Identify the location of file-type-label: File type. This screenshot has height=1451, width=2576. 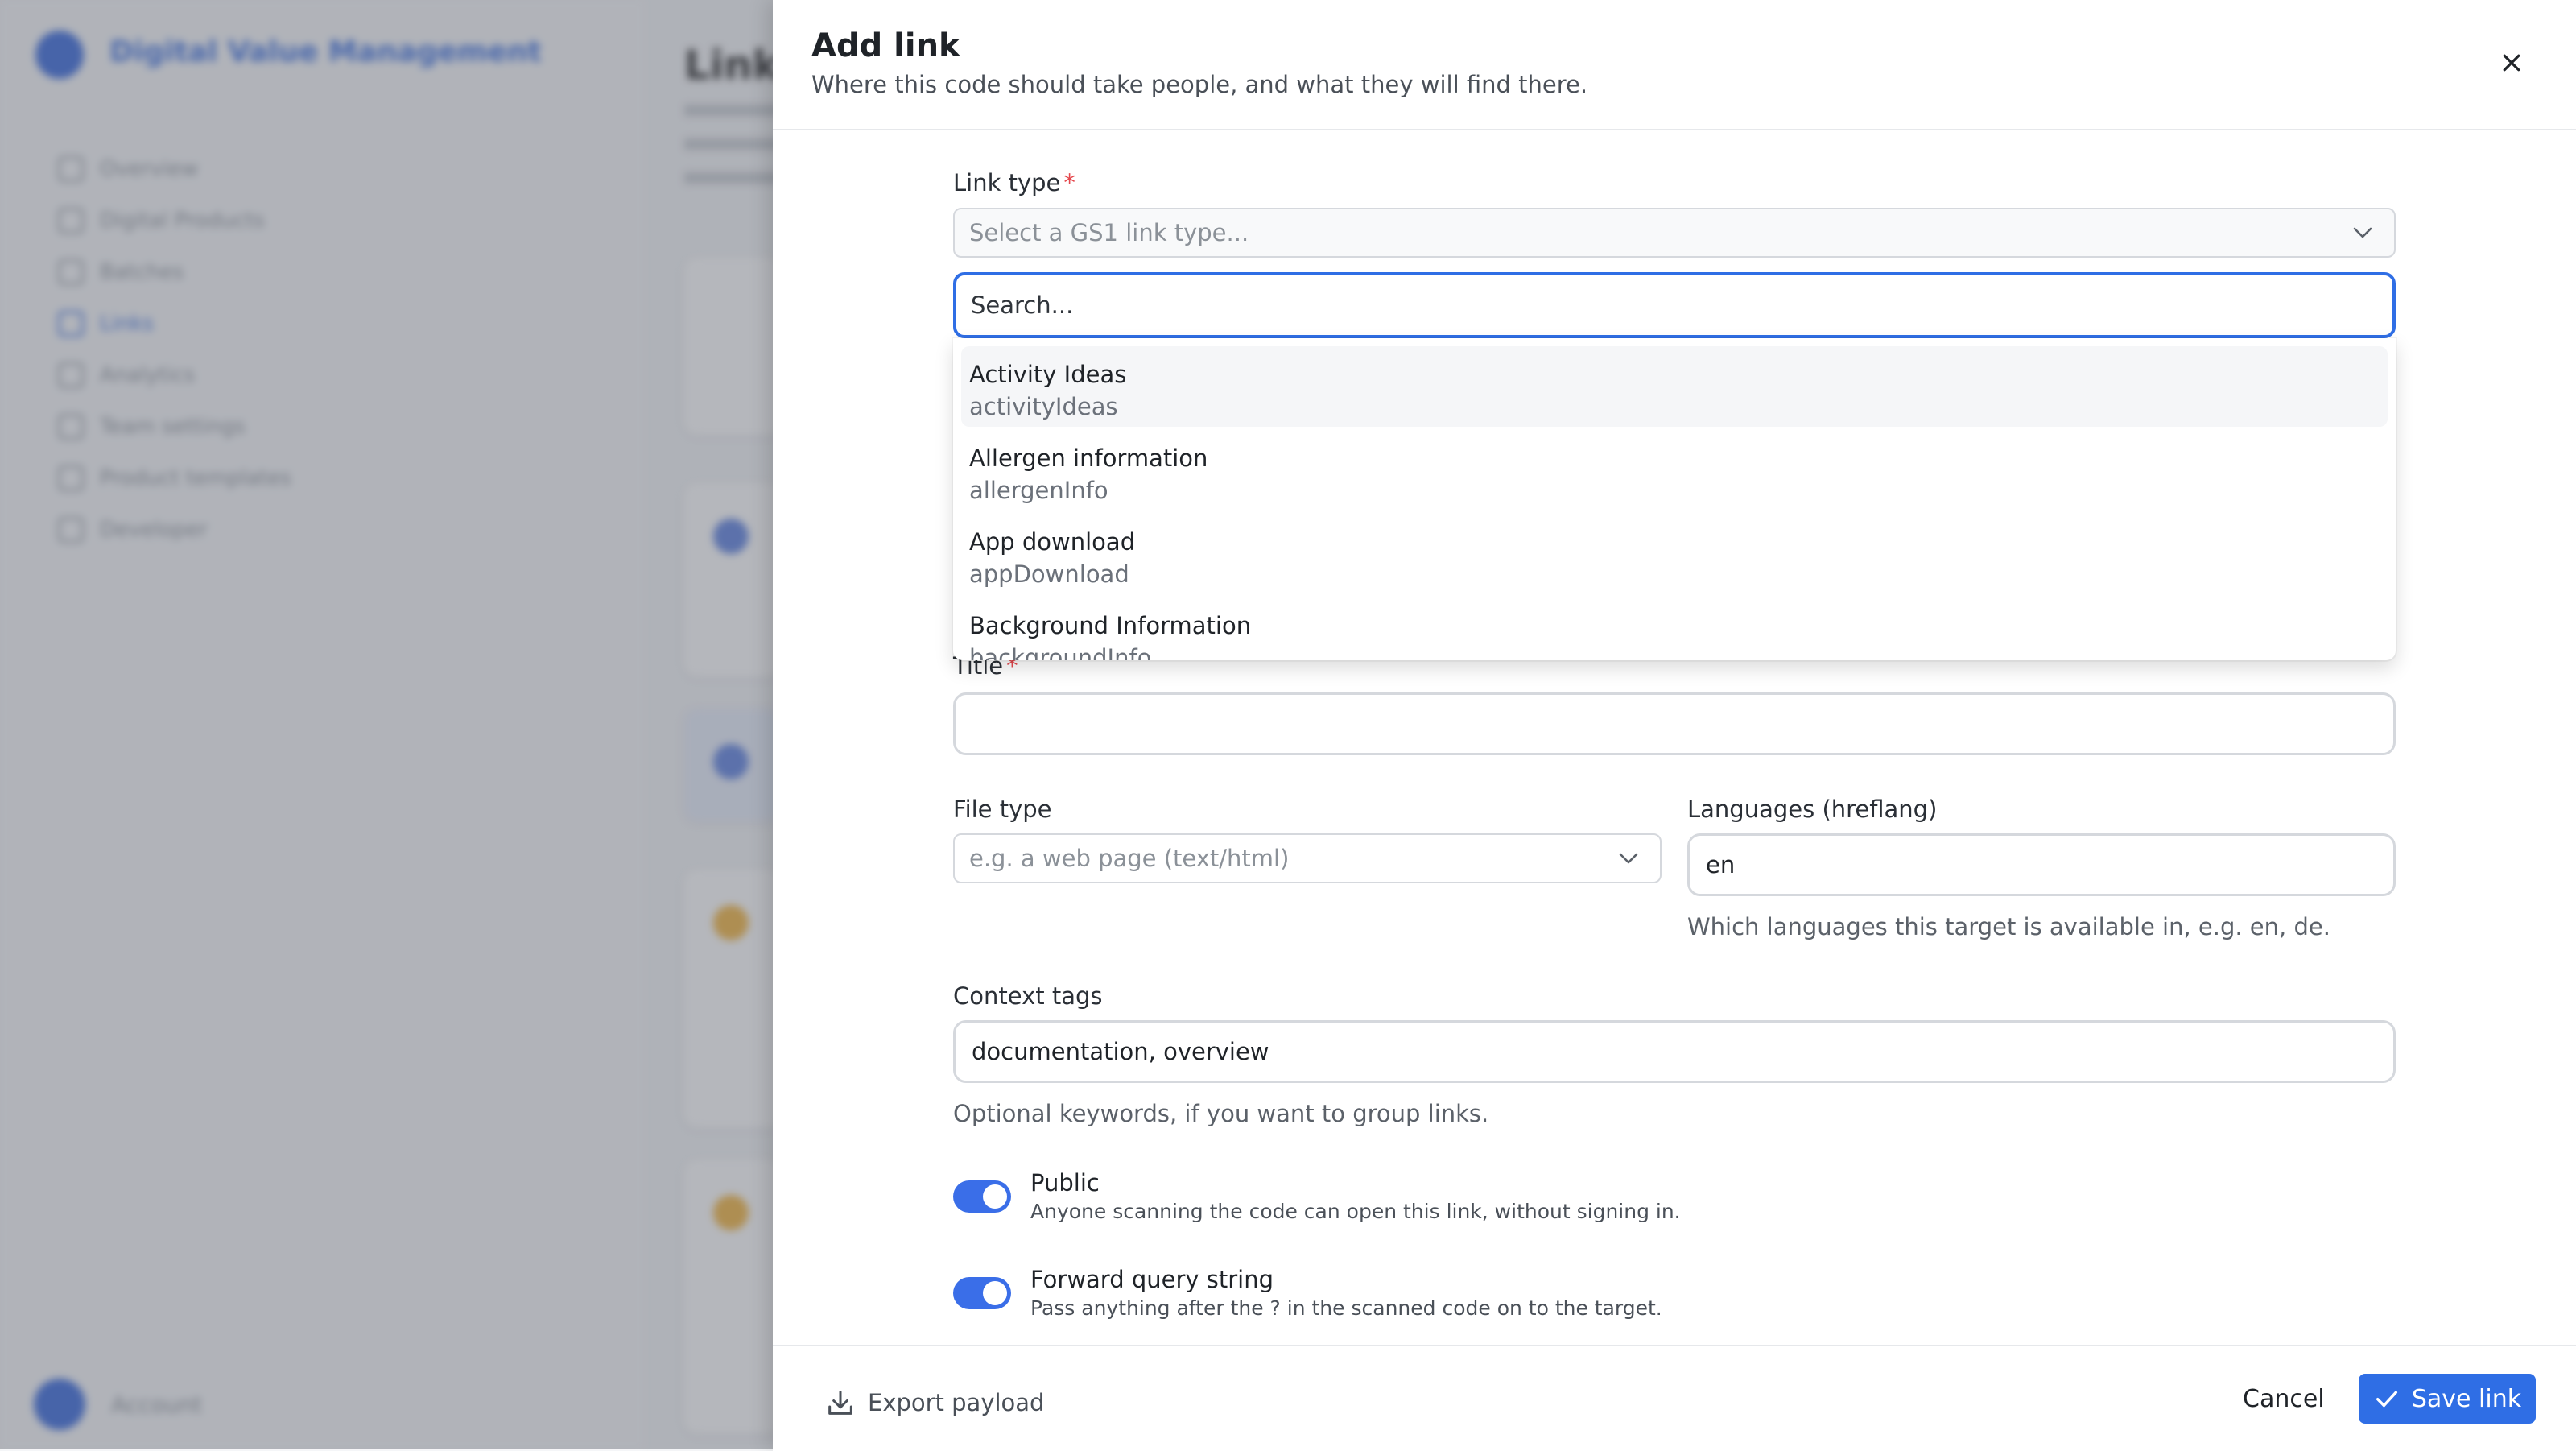
(1002, 809).